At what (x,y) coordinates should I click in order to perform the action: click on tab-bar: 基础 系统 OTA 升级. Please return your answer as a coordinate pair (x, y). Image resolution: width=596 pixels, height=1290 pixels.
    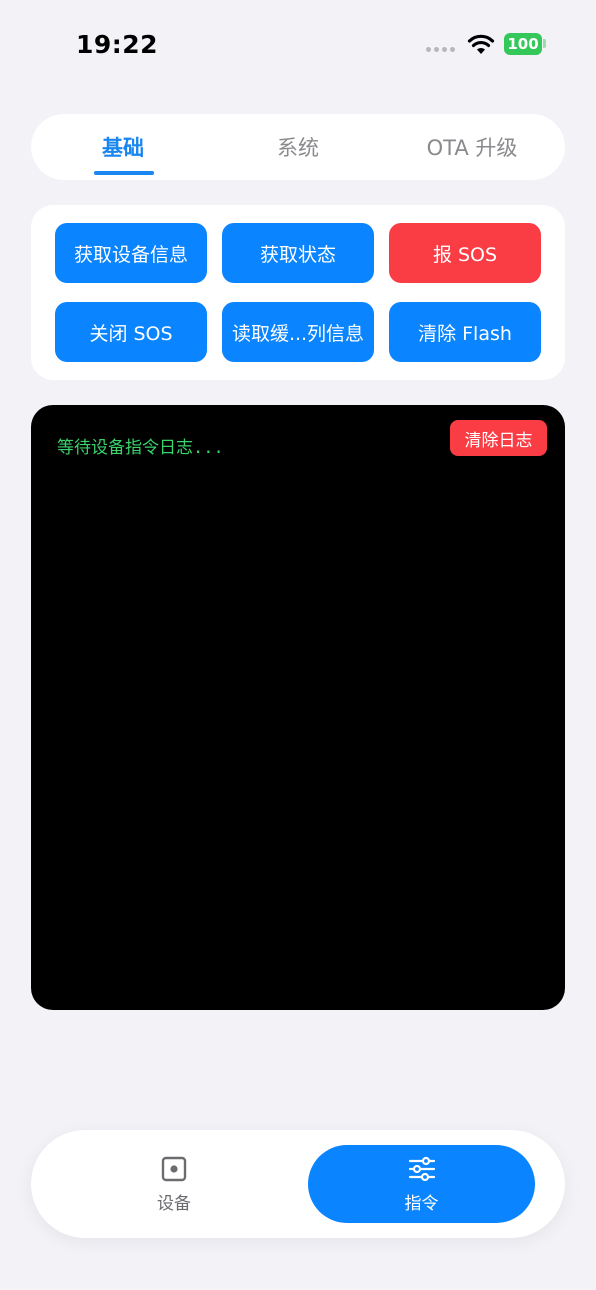
    Looking at the image, I should click on (298, 147).